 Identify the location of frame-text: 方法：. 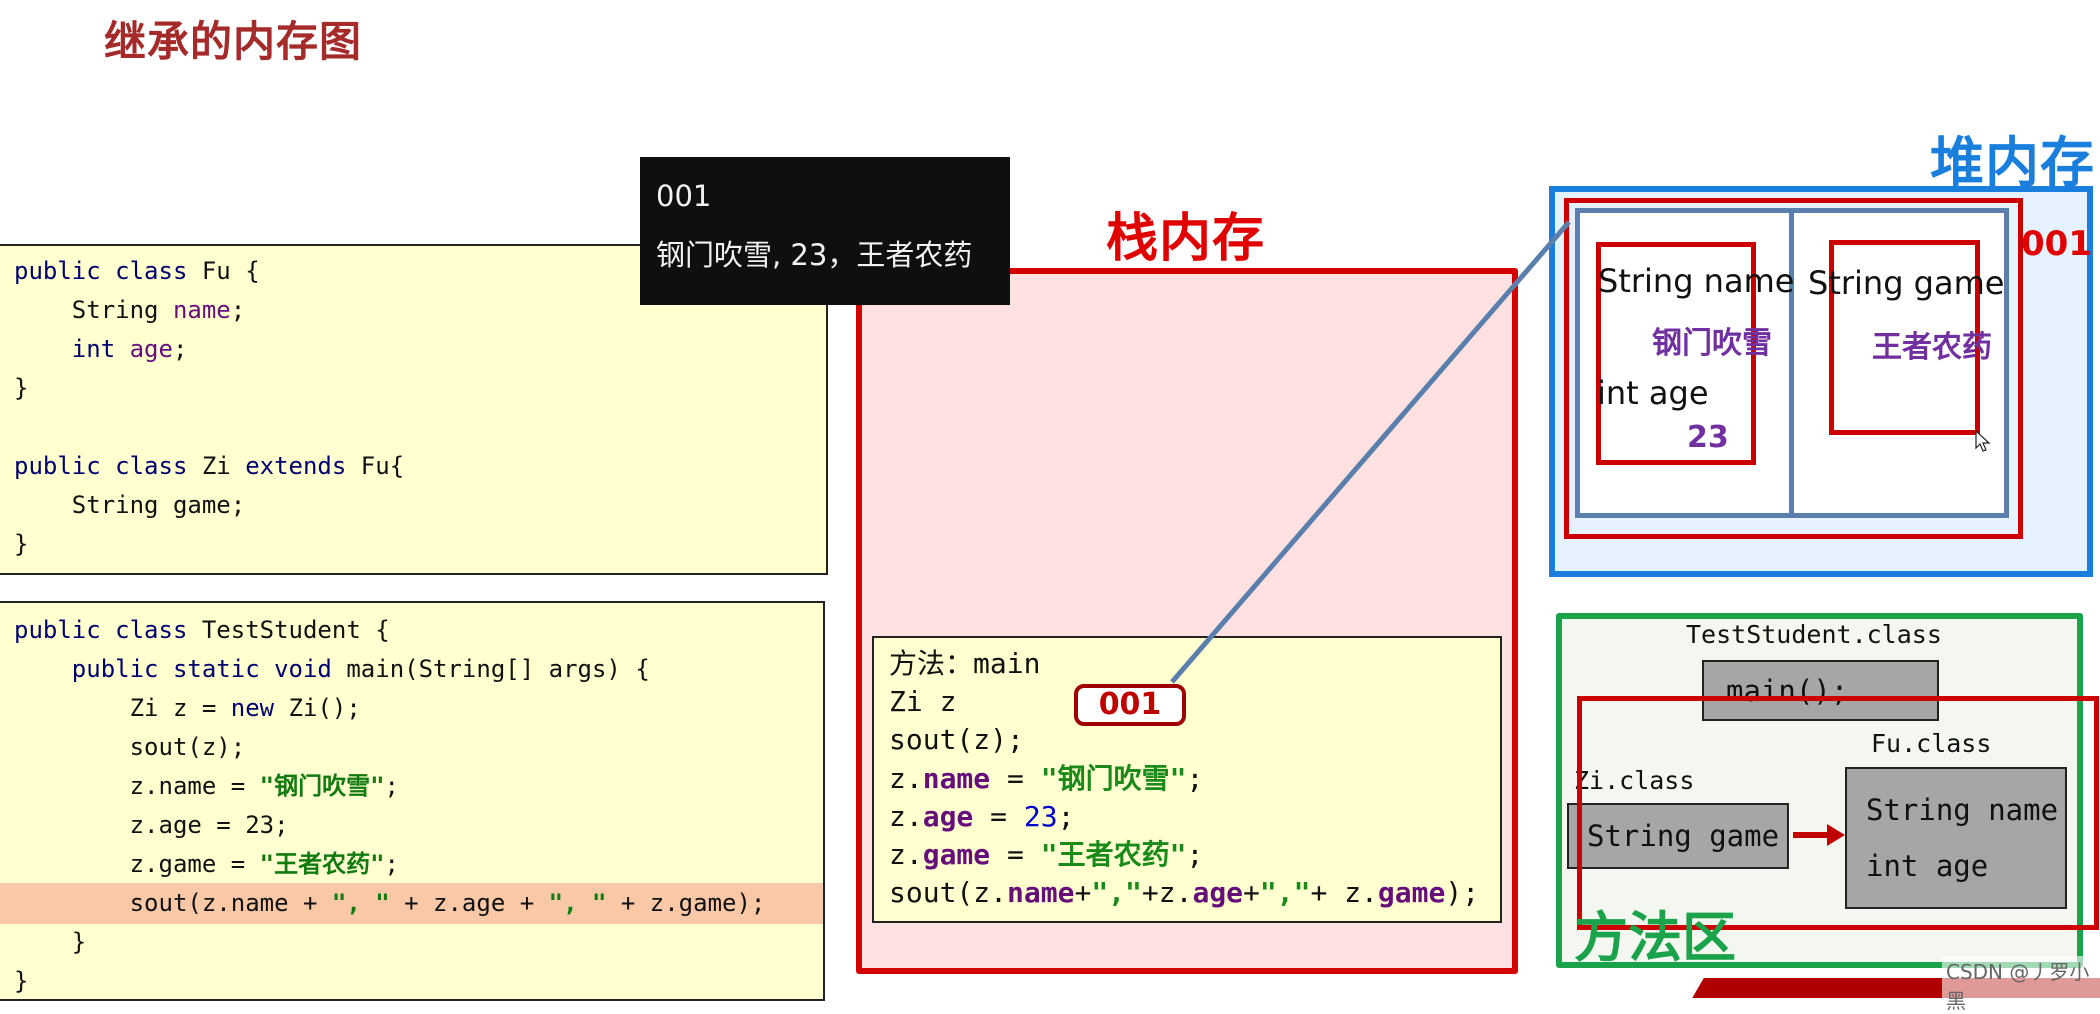
(931, 663).